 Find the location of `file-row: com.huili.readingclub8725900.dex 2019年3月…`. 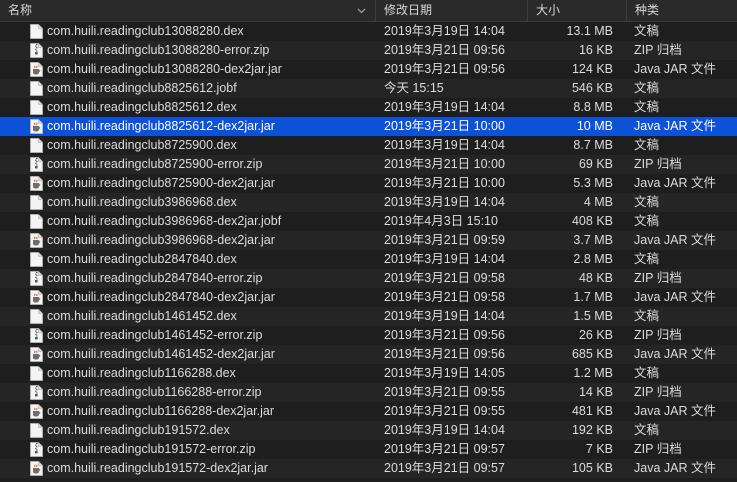

file-row: com.huili.readingclub8725900.dex 2019年3月… is located at coordinates (368, 145).